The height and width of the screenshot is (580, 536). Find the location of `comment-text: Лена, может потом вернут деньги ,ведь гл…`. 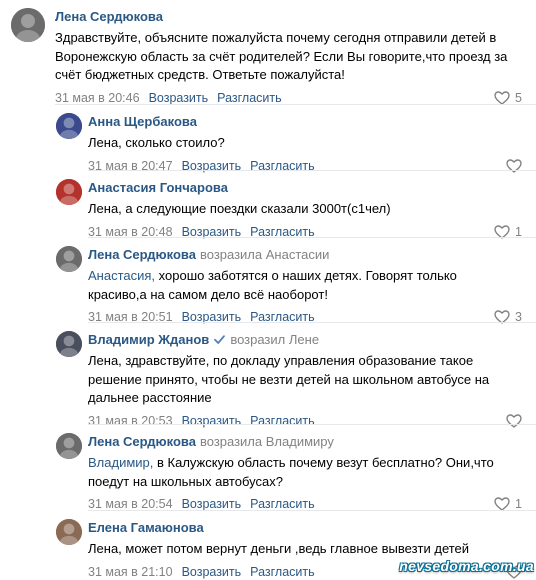

comment-text: Лена, может потом вернут деньги ,ведь гл… is located at coordinates (305, 549).